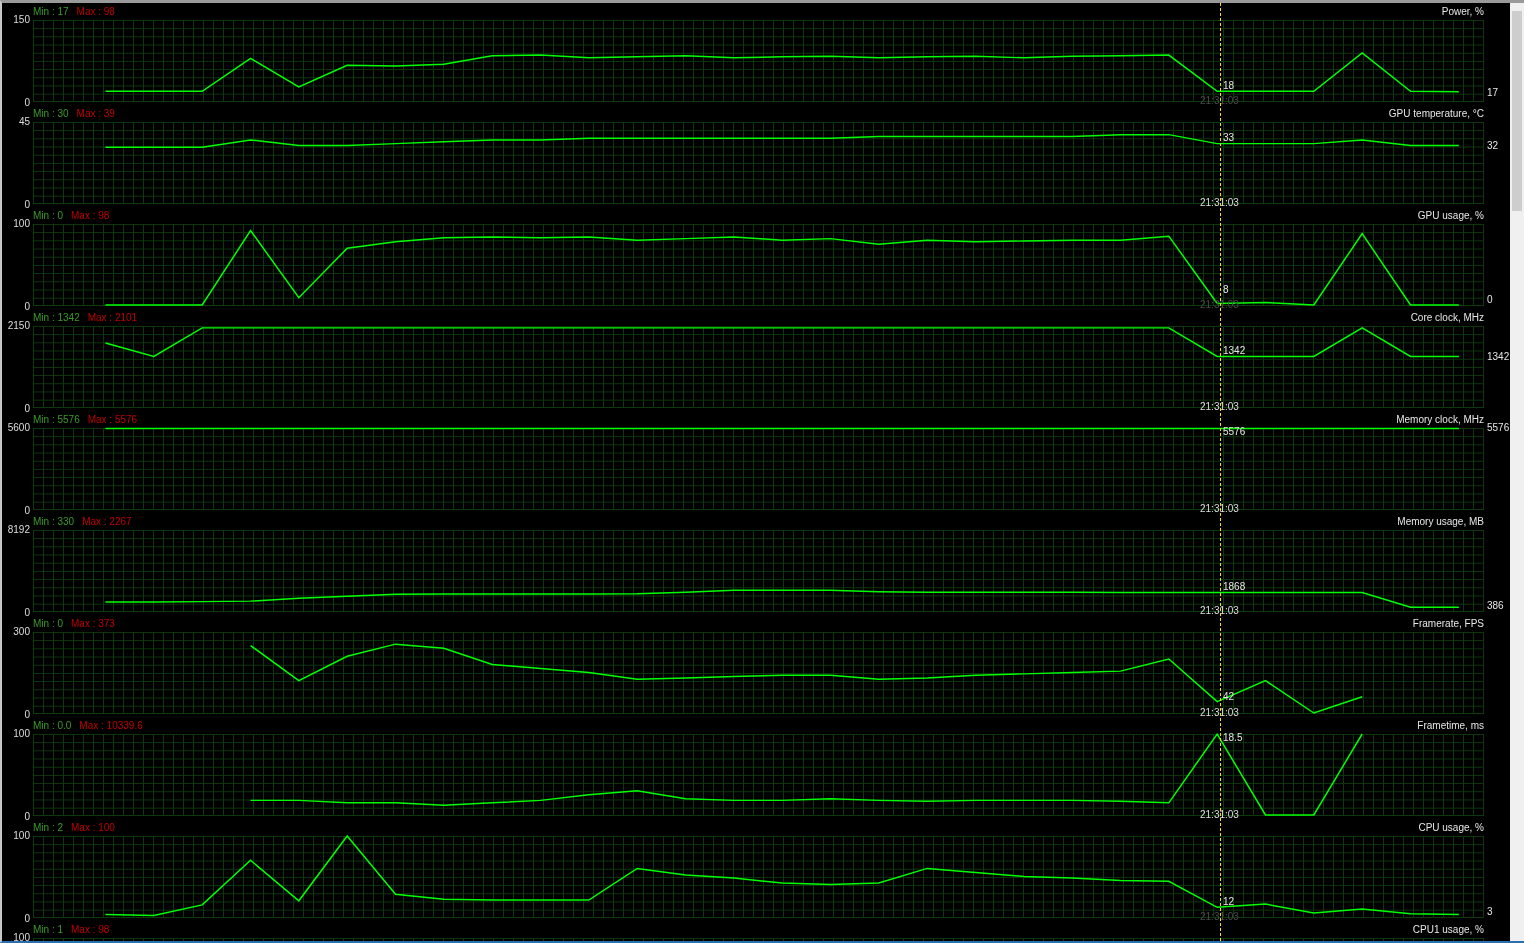 Image resolution: width=1524 pixels, height=943 pixels. I want to click on chart-title: GPU usage, %, so click(1450, 215).